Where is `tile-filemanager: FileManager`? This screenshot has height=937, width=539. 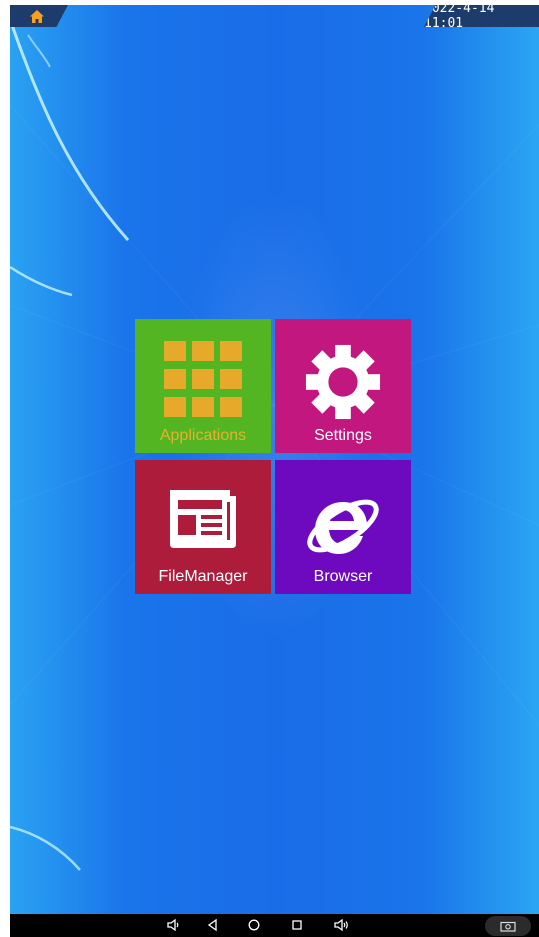
tile-filemanager: FileManager is located at coordinates (203, 527).